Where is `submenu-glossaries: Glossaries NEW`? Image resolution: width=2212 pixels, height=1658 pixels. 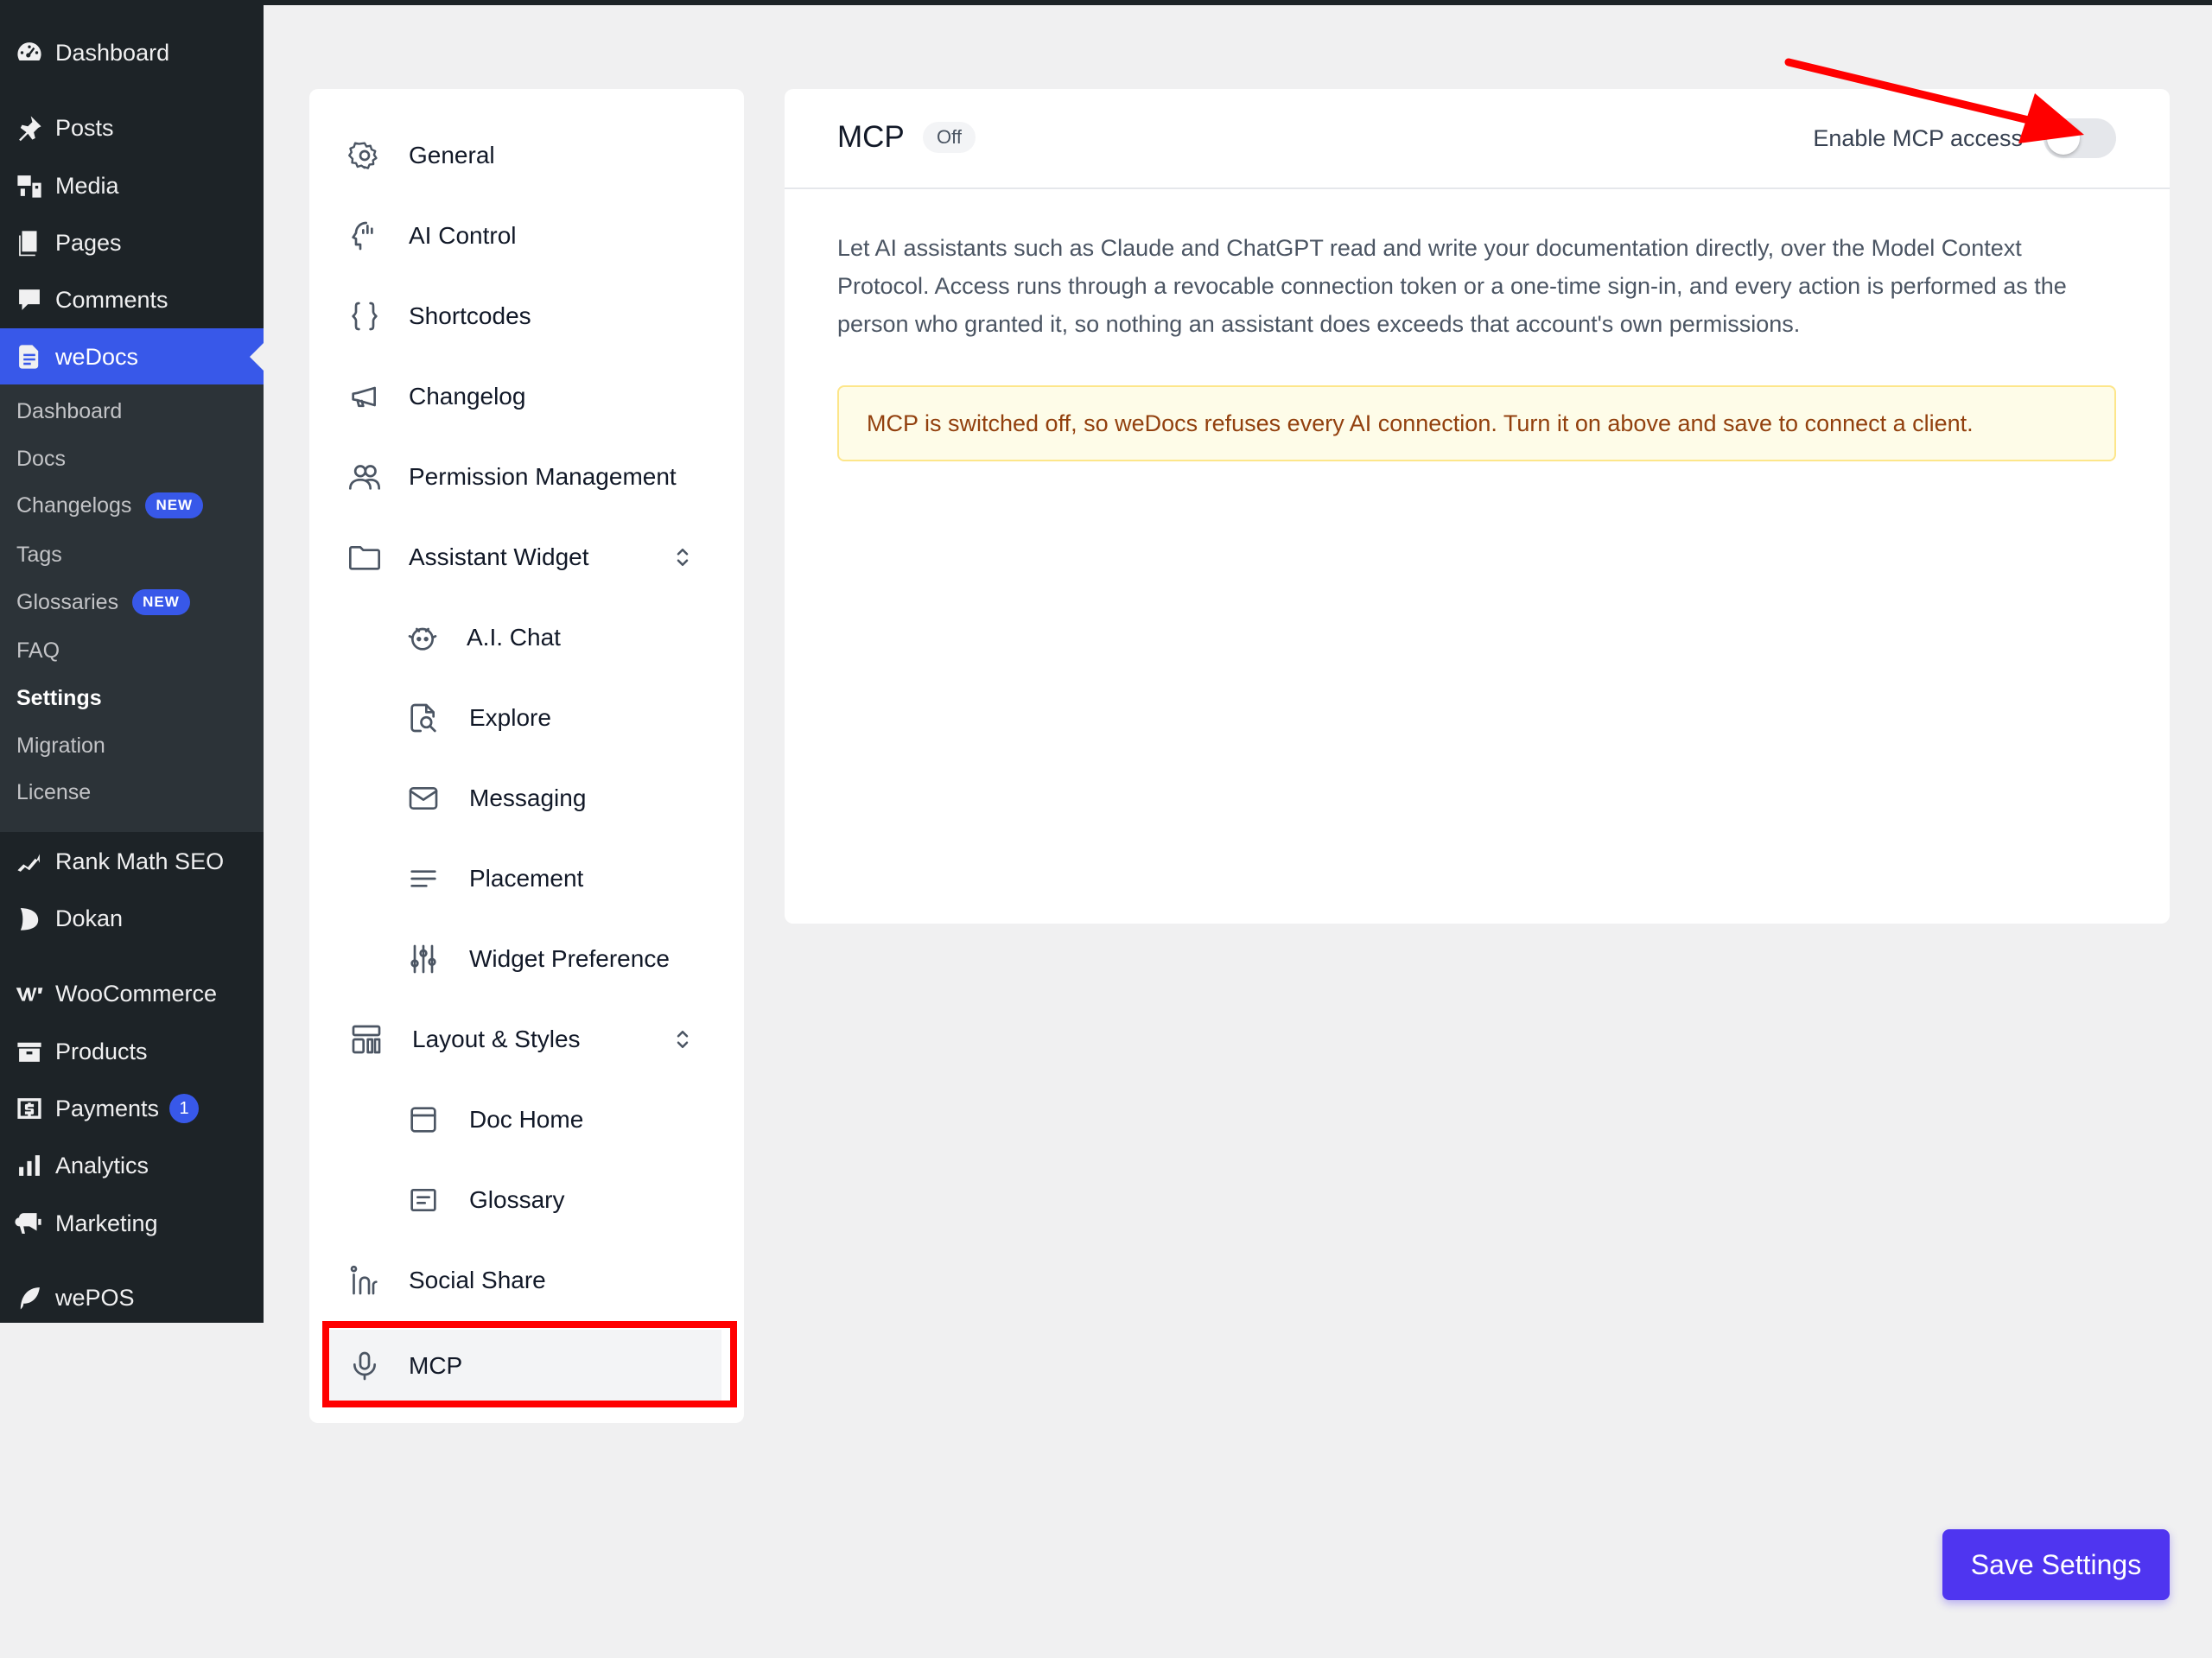
submenu-glossaries: Glossaries NEW is located at coordinates (103, 602).